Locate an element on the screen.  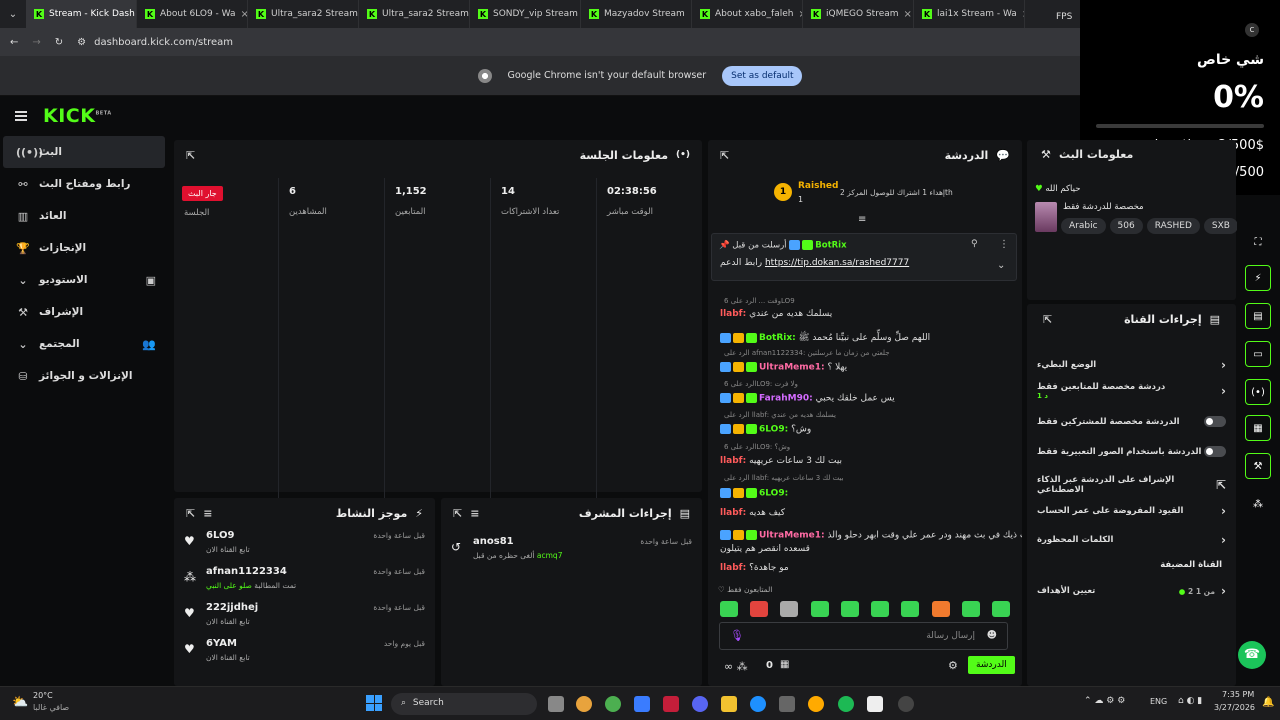
chat-username: FarahM90: is located at coordinates (786, 399).